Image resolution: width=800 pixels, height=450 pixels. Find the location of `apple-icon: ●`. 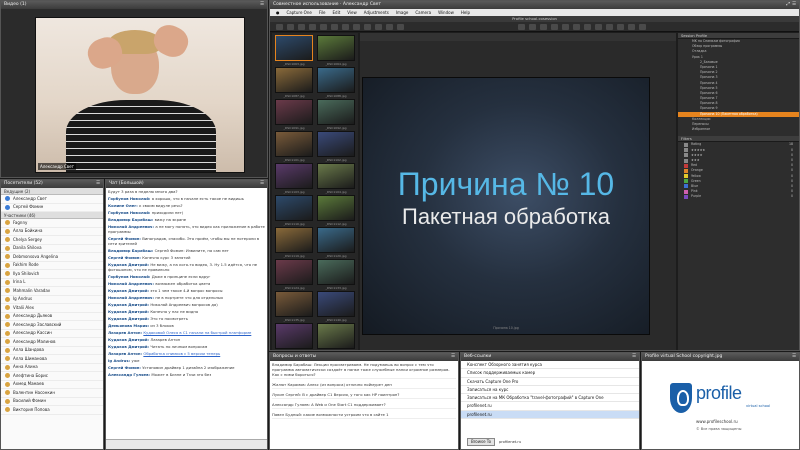

apple-icon: ● is located at coordinates (278, 12).